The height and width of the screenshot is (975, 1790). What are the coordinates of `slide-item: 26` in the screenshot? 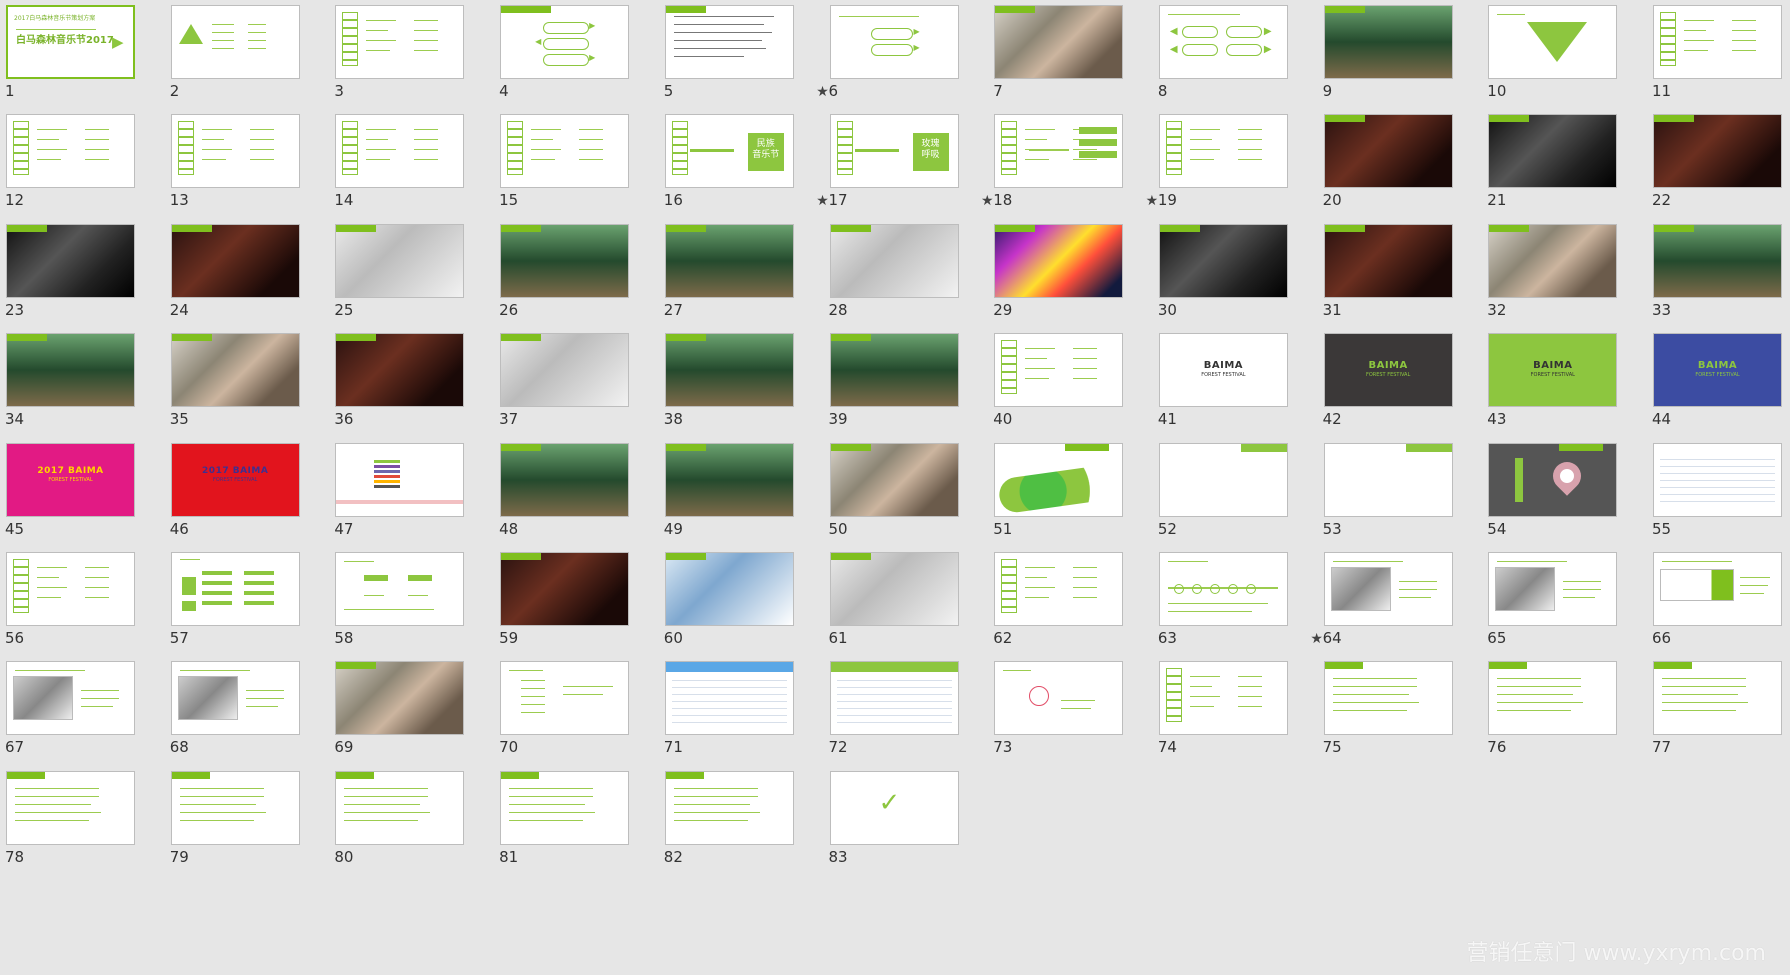 It's located at (581, 278).